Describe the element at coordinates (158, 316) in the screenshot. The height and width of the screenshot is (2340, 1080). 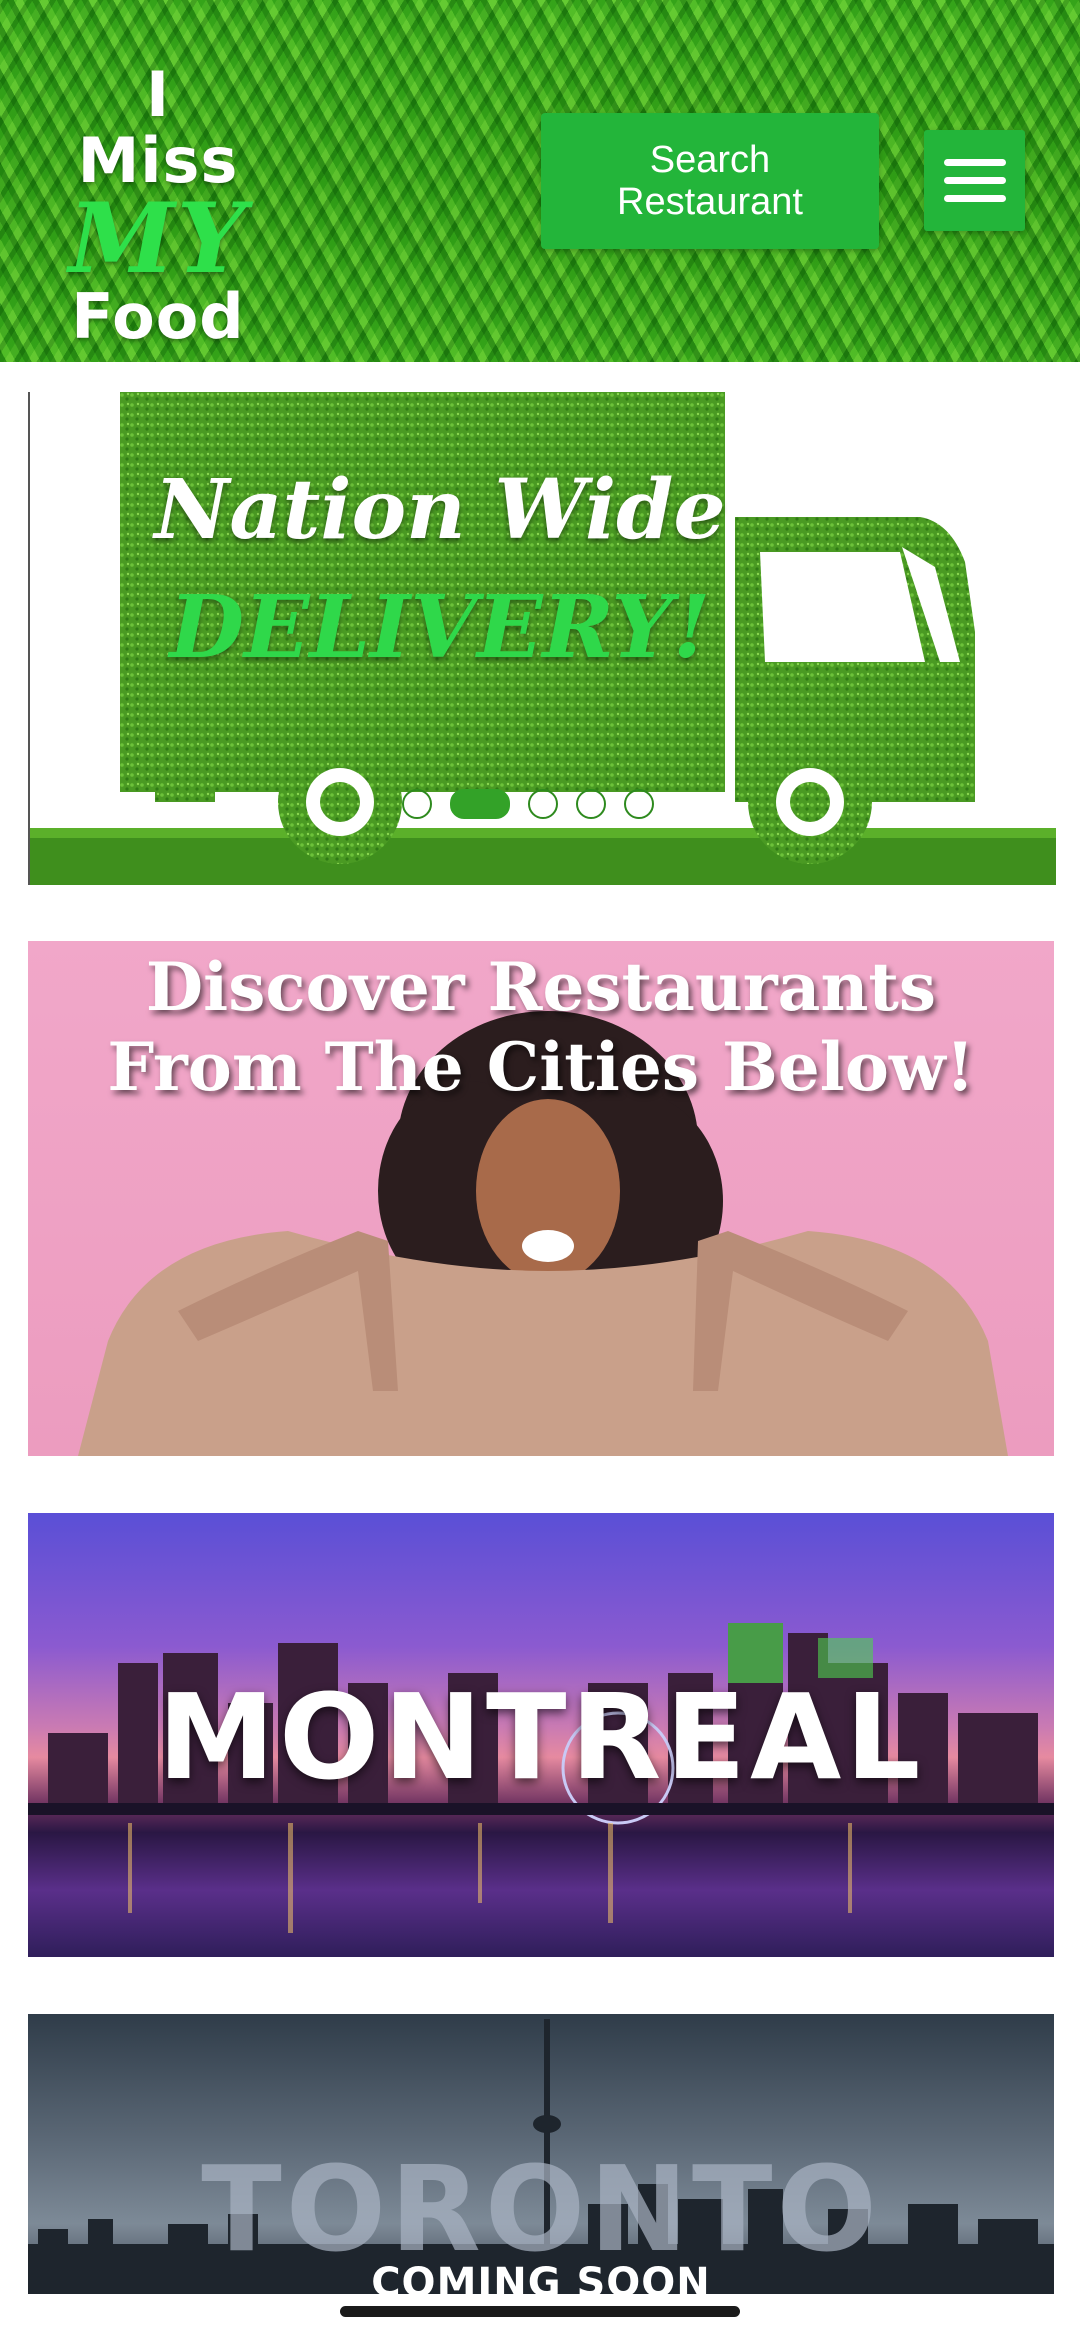
I see `logo-text-food: Food` at that location.